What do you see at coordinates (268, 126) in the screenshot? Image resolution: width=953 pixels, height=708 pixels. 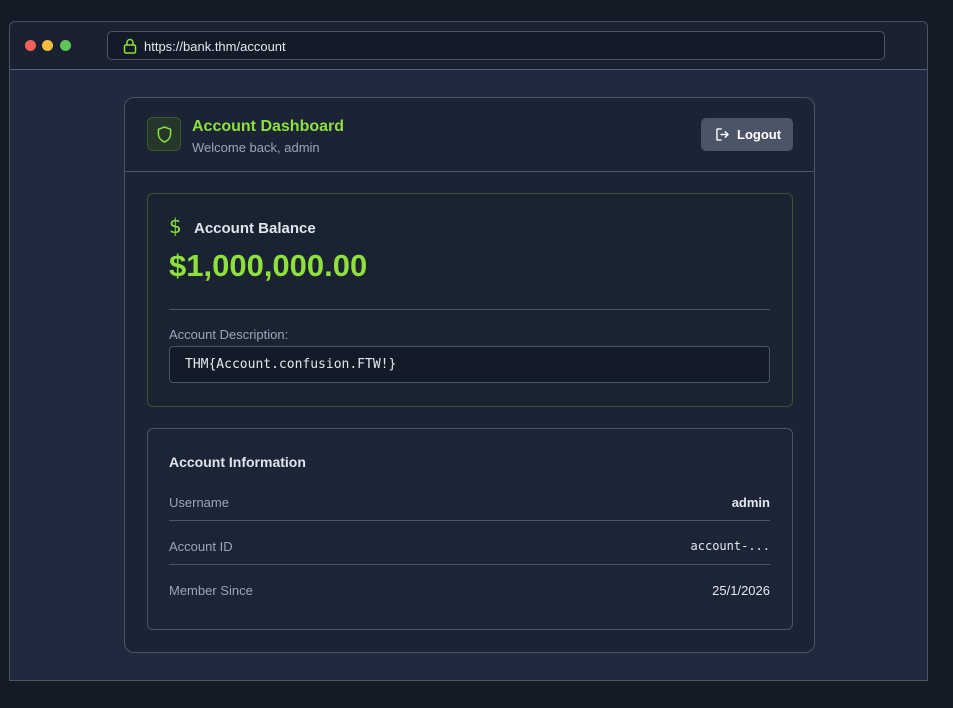 I see `page-title: Account Dashboard` at bounding box center [268, 126].